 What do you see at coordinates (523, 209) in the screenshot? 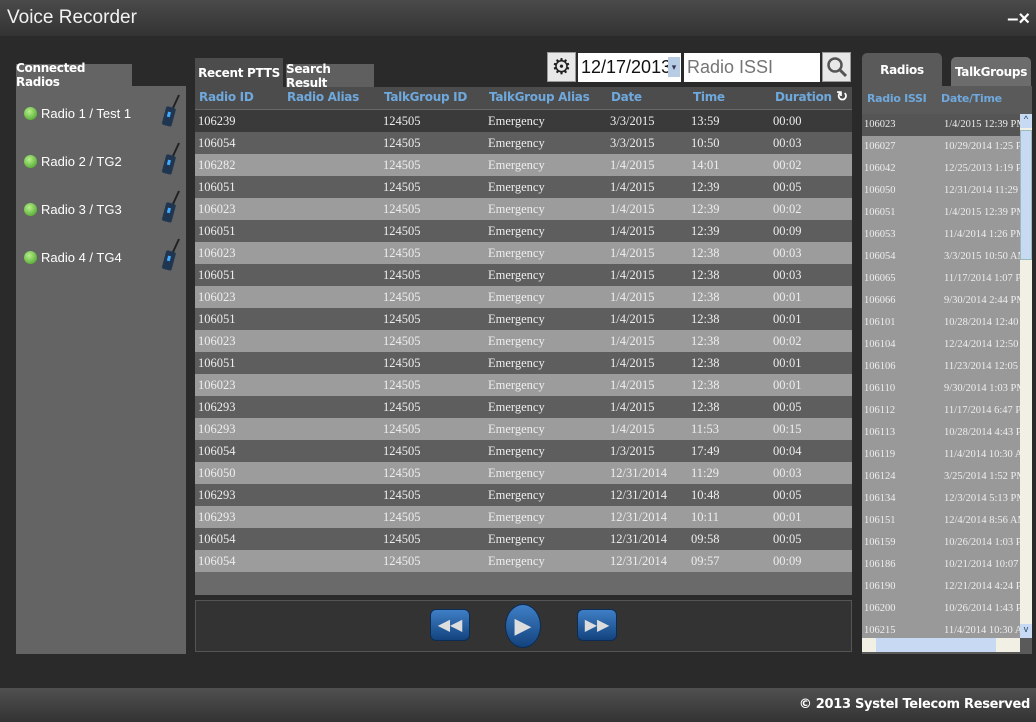
I see `table-row: 106023 124505 Emergency 1/4/2015 12:39 00:02` at bounding box center [523, 209].